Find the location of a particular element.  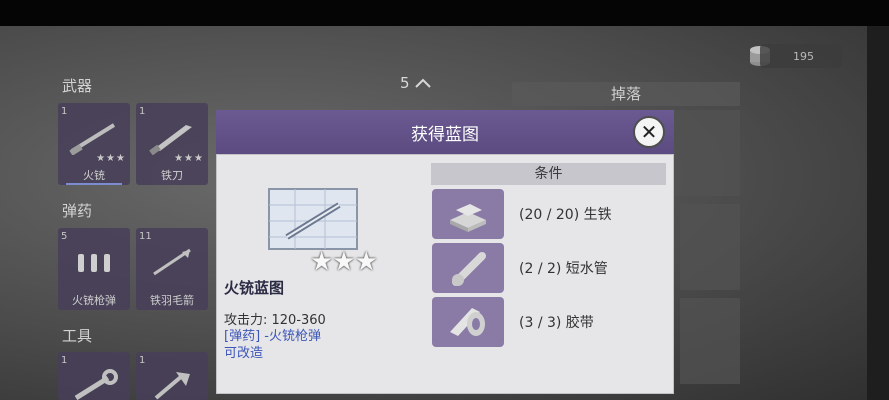

modal-title: 获得蓝图 is located at coordinates (445, 134).